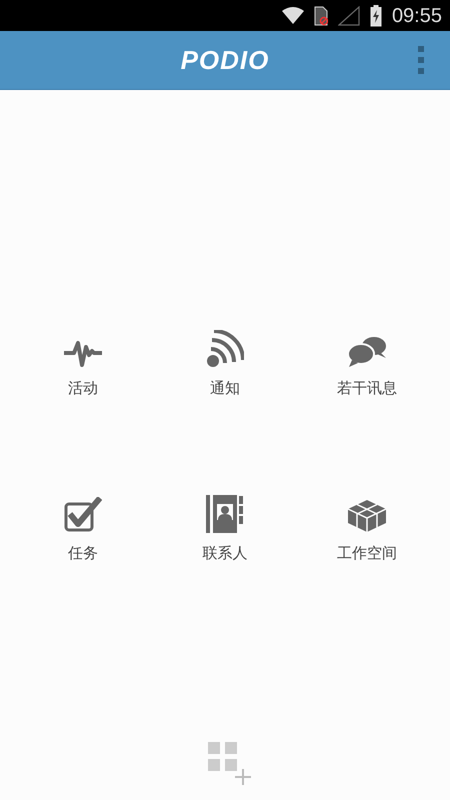 This screenshot has height=800, width=450. Describe the element at coordinates (367, 352) in the screenshot. I see `chat-bubbles-icon` at that location.